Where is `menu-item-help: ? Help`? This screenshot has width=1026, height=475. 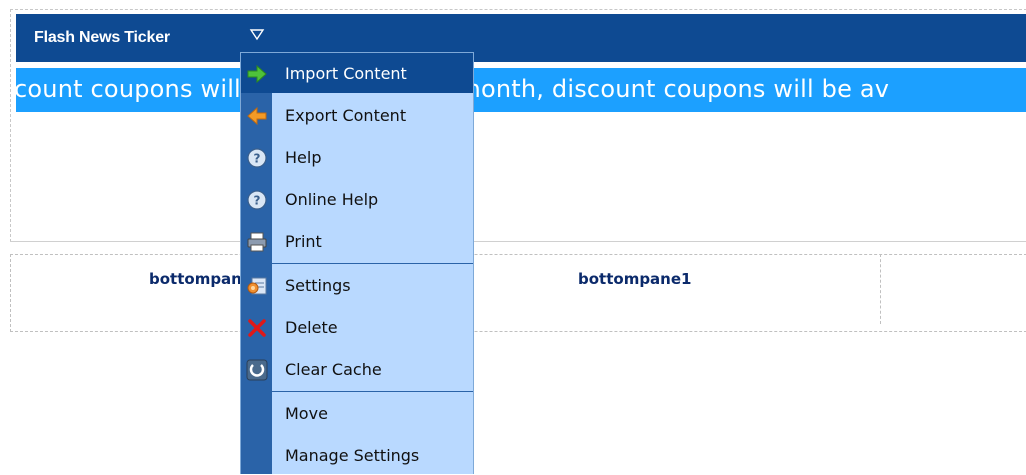
menu-item-help: ? Help is located at coordinates (357, 157).